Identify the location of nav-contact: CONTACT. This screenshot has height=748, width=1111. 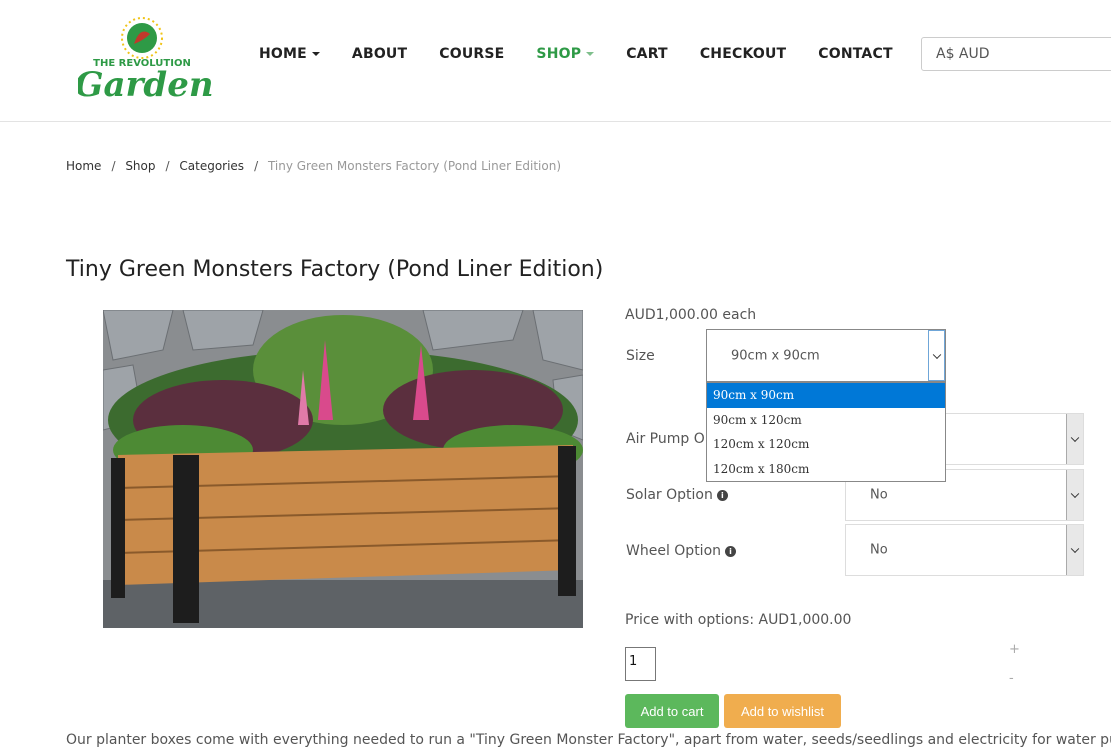
(855, 54).